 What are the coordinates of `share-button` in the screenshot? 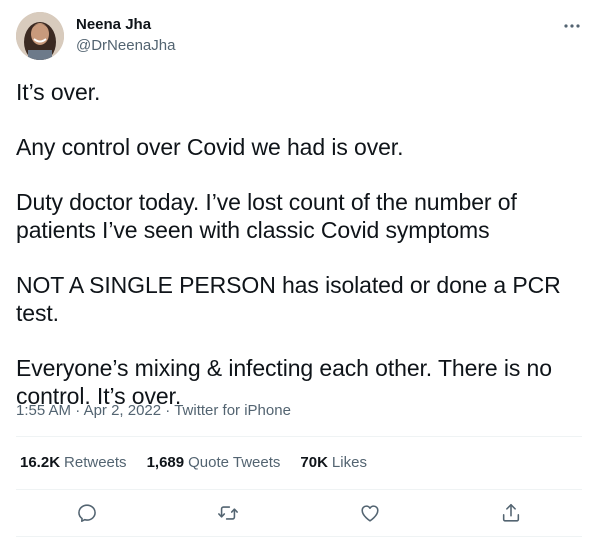 It's located at (511, 513).